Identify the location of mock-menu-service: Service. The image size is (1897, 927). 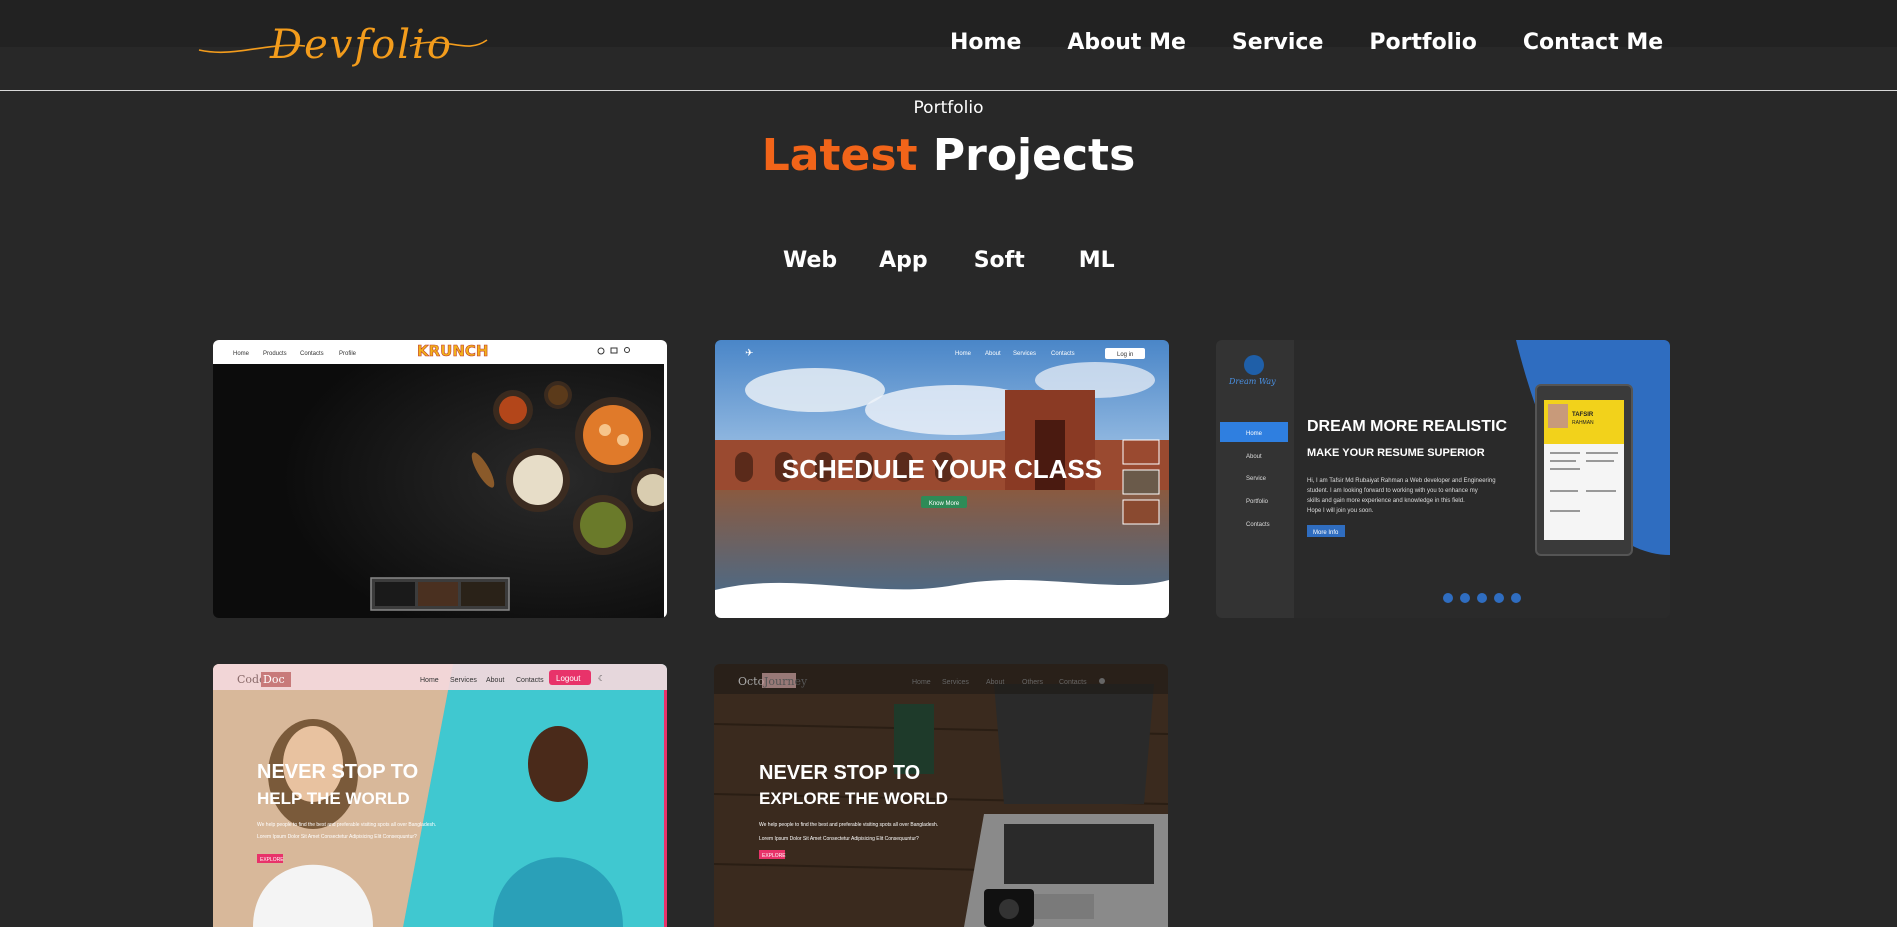
(1256, 479).